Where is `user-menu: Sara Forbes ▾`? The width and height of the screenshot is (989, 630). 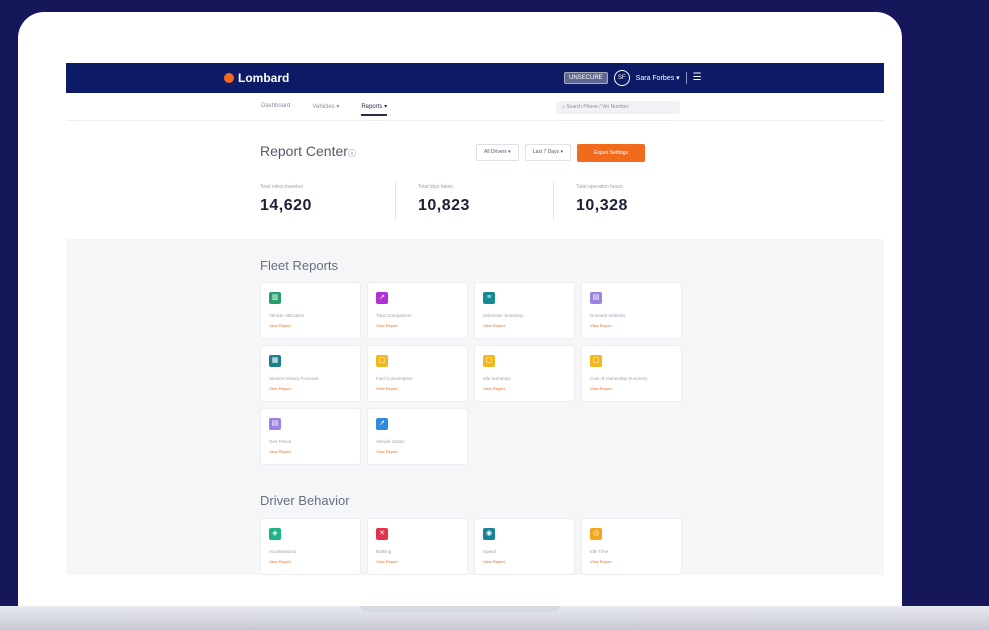 user-menu: Sara Forbes ▾ is located at coordinates (658, 78).